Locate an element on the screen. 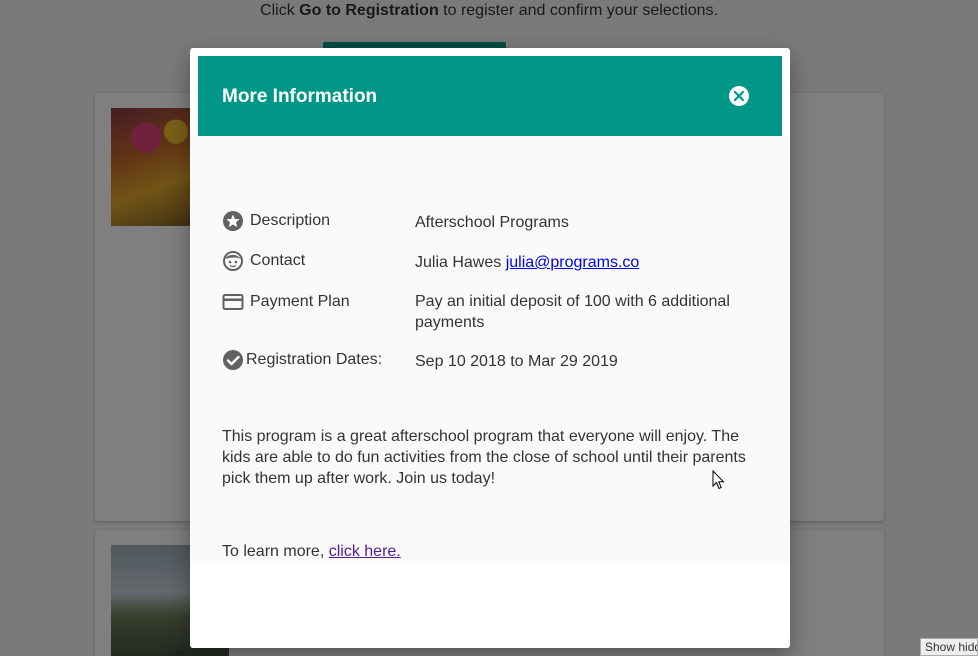 The height and width of the screenshot is (656, 978). description-value: Afterschool Programs is located at coordinates (492, 222).